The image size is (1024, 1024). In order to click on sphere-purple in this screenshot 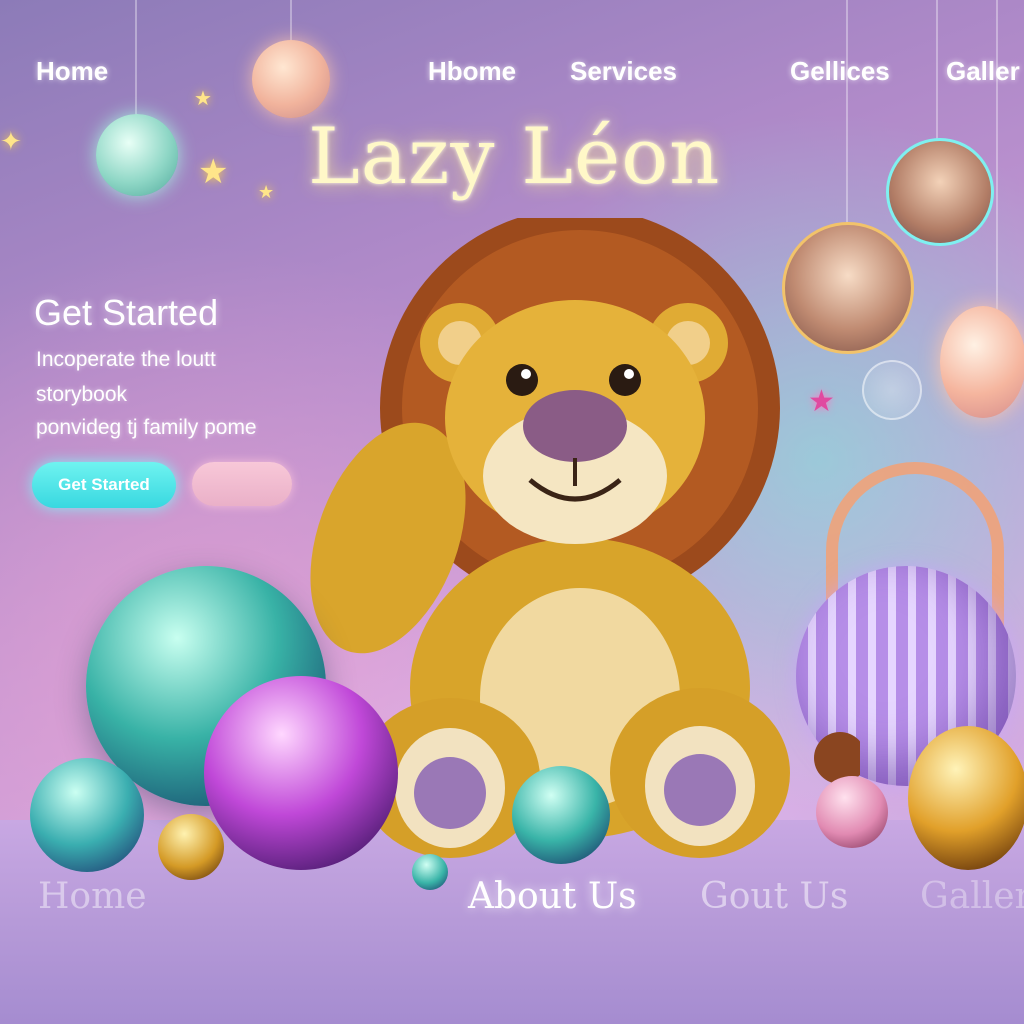, I will do `click(301, 773)`.